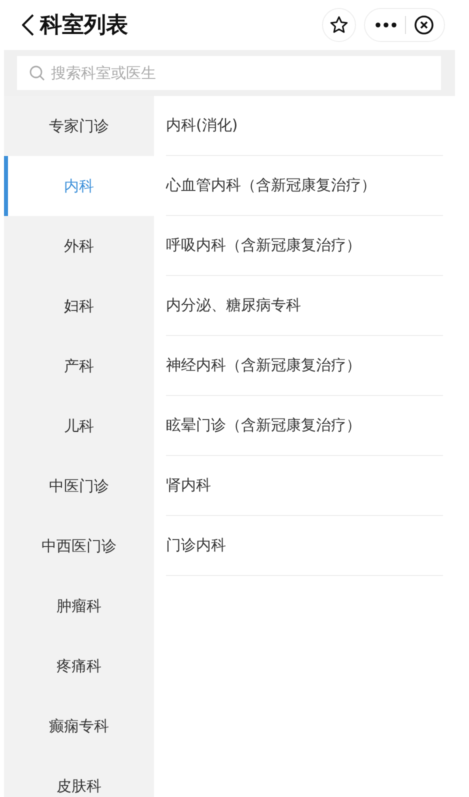 This screenshot has width=469, height=797. I want to click on more-icon, so click(386, 25).